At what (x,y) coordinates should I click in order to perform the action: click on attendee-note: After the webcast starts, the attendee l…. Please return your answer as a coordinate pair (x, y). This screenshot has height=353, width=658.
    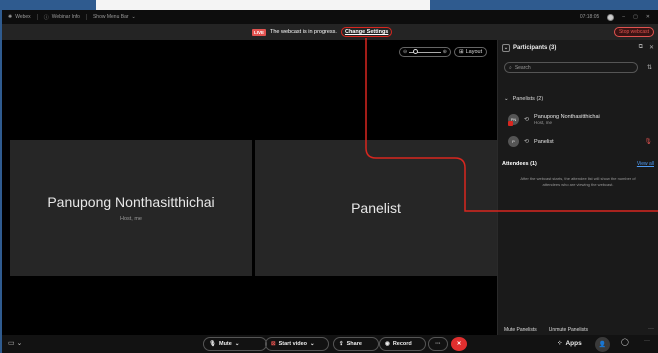
    Looking at the image, I should click on (578, 181).